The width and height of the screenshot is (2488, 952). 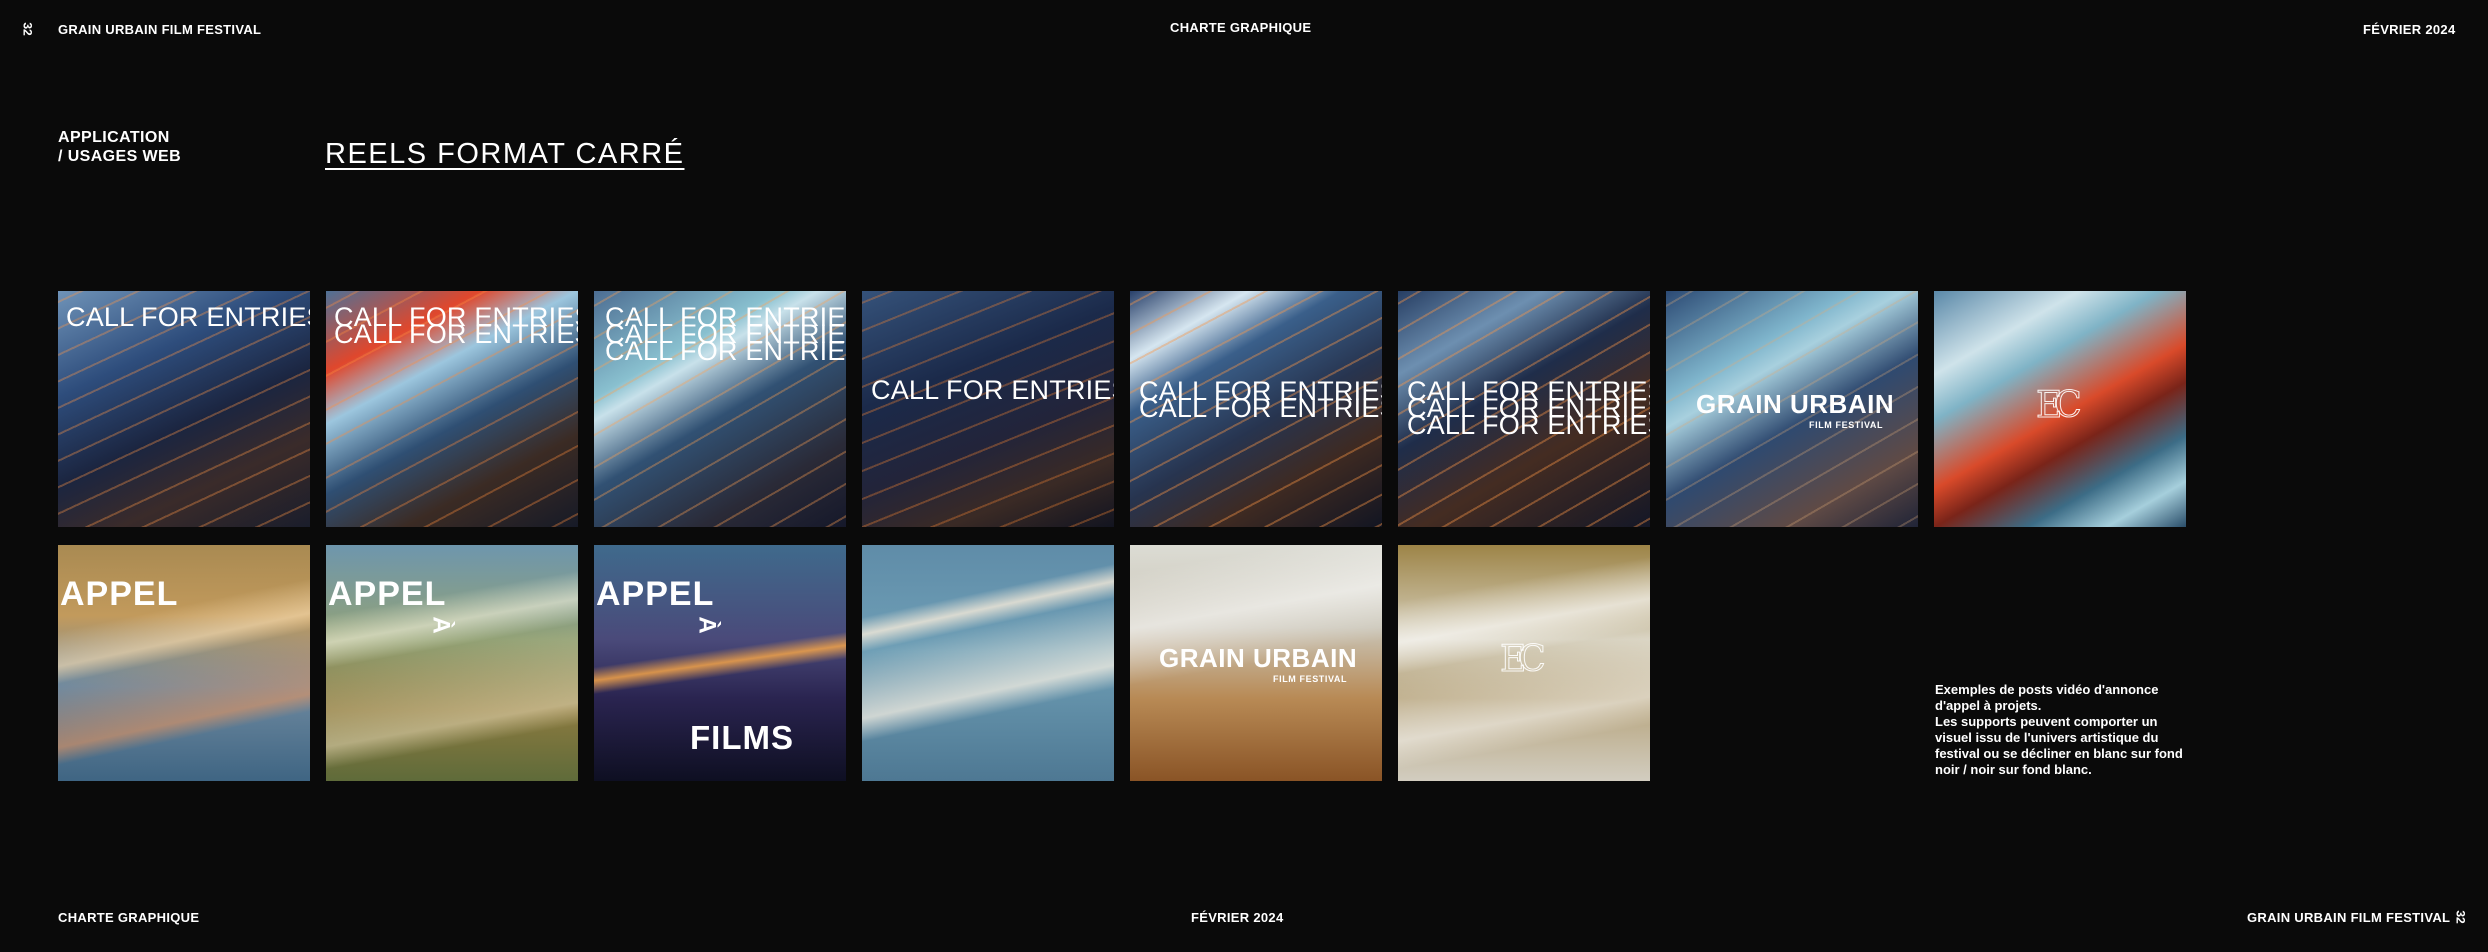 What do you see at coordinates (1237, 917) in the screenshot?
I see `footer-date: FÉVRIER 2024` at bounding box center [1237, 917].